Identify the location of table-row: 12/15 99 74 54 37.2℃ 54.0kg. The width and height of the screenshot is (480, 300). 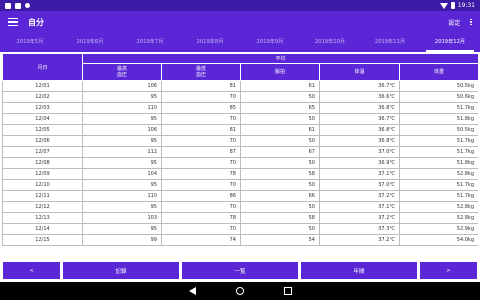
(240, 240).